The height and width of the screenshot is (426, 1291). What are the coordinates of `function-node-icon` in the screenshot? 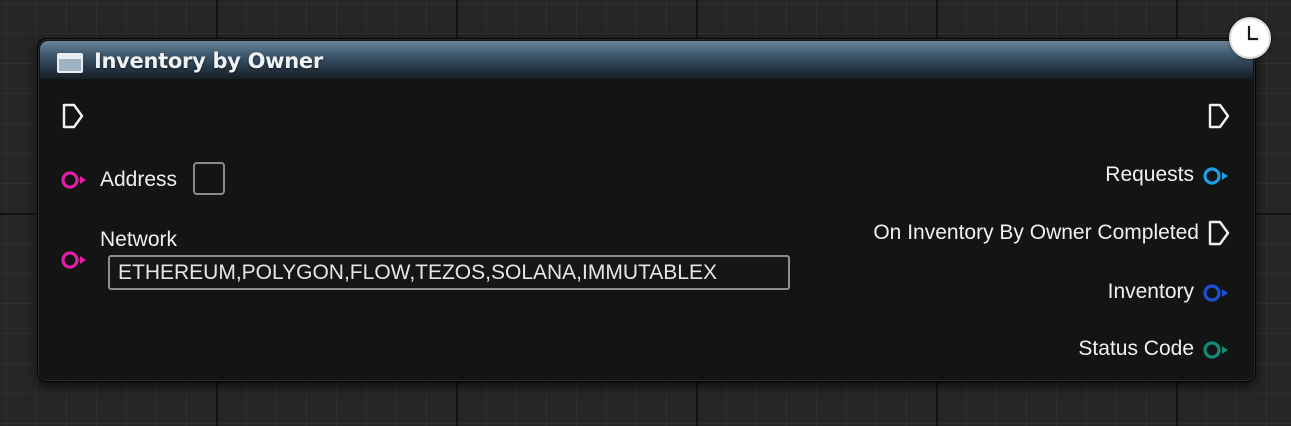 It's located at (70, 63).